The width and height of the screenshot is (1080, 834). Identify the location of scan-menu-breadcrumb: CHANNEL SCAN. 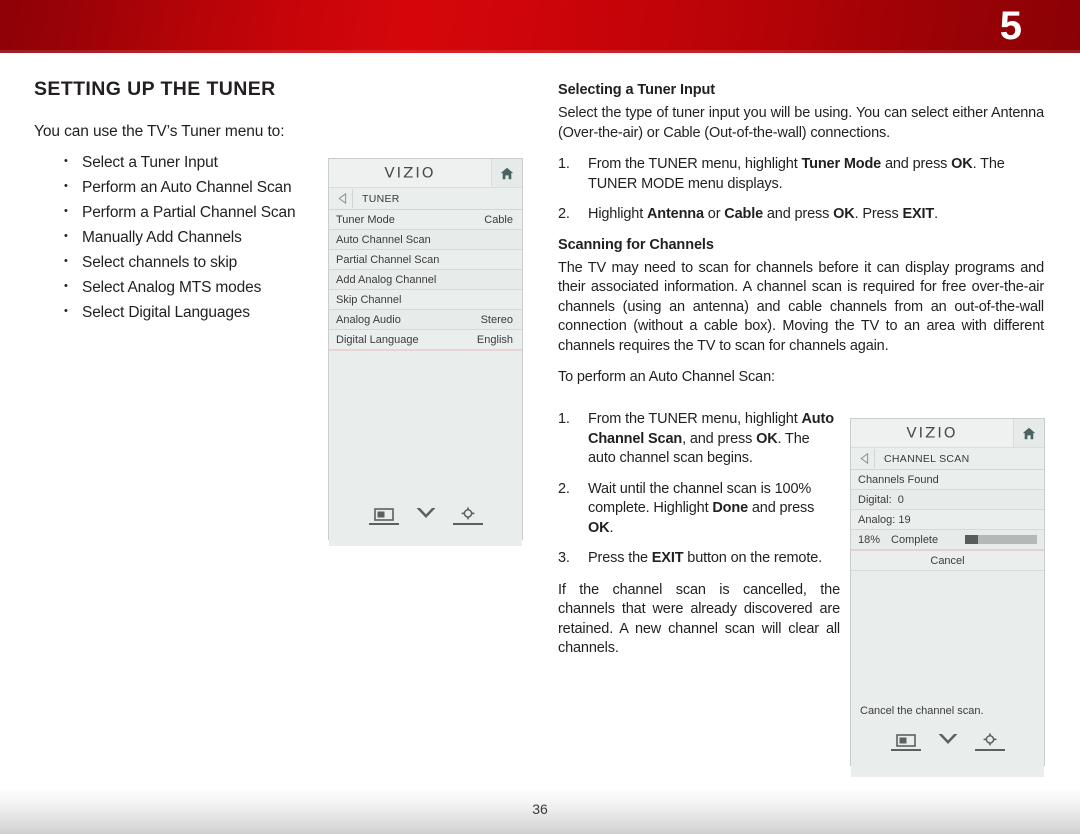
(947, 459).